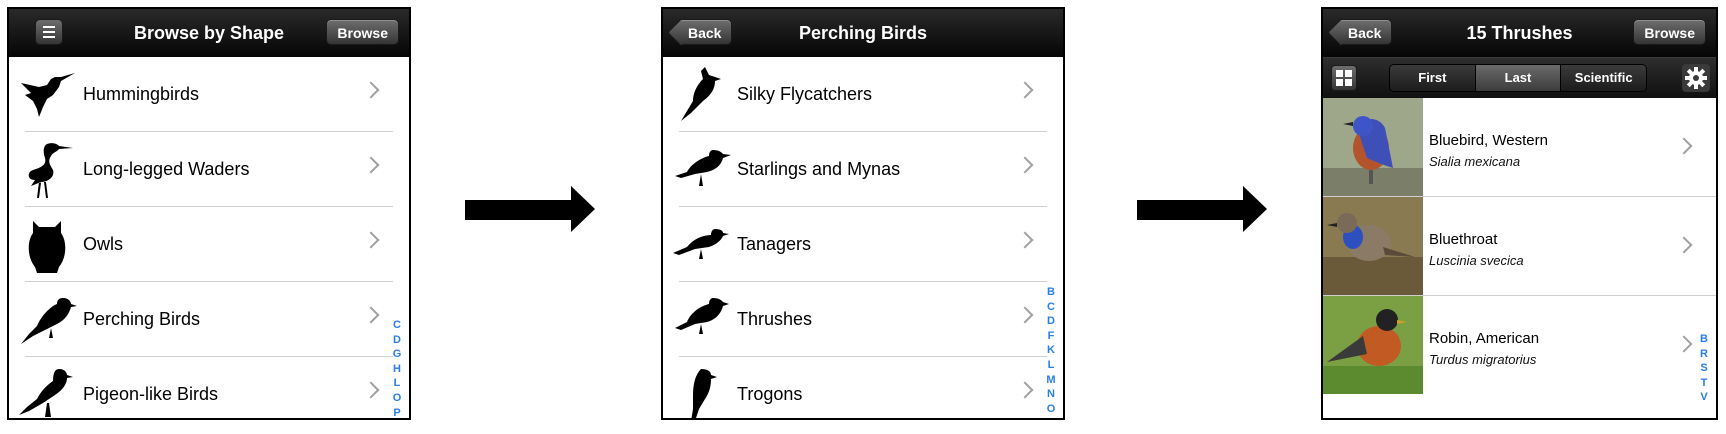 Image resolution: width=1726 pixels, height=434 pixels. What do you see at coordinates (47, 244) in the screenshot?
I see `owl-silhouette-icon` at bounding box center [47, 244].